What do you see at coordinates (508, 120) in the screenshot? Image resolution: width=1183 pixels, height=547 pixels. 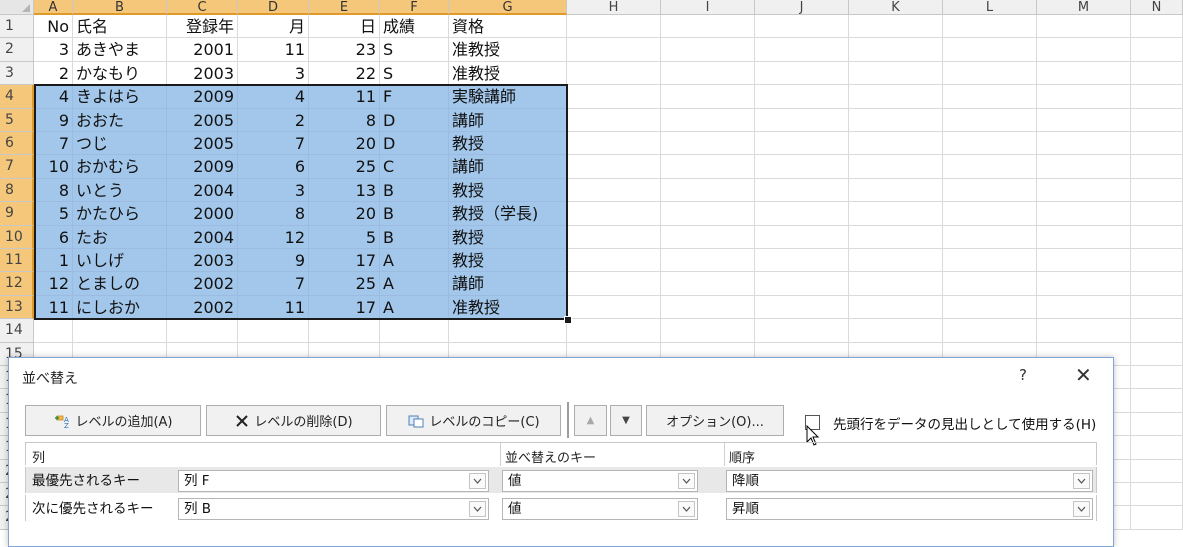 I see `cell-g5: 講師` at bounding box center [508, 120].